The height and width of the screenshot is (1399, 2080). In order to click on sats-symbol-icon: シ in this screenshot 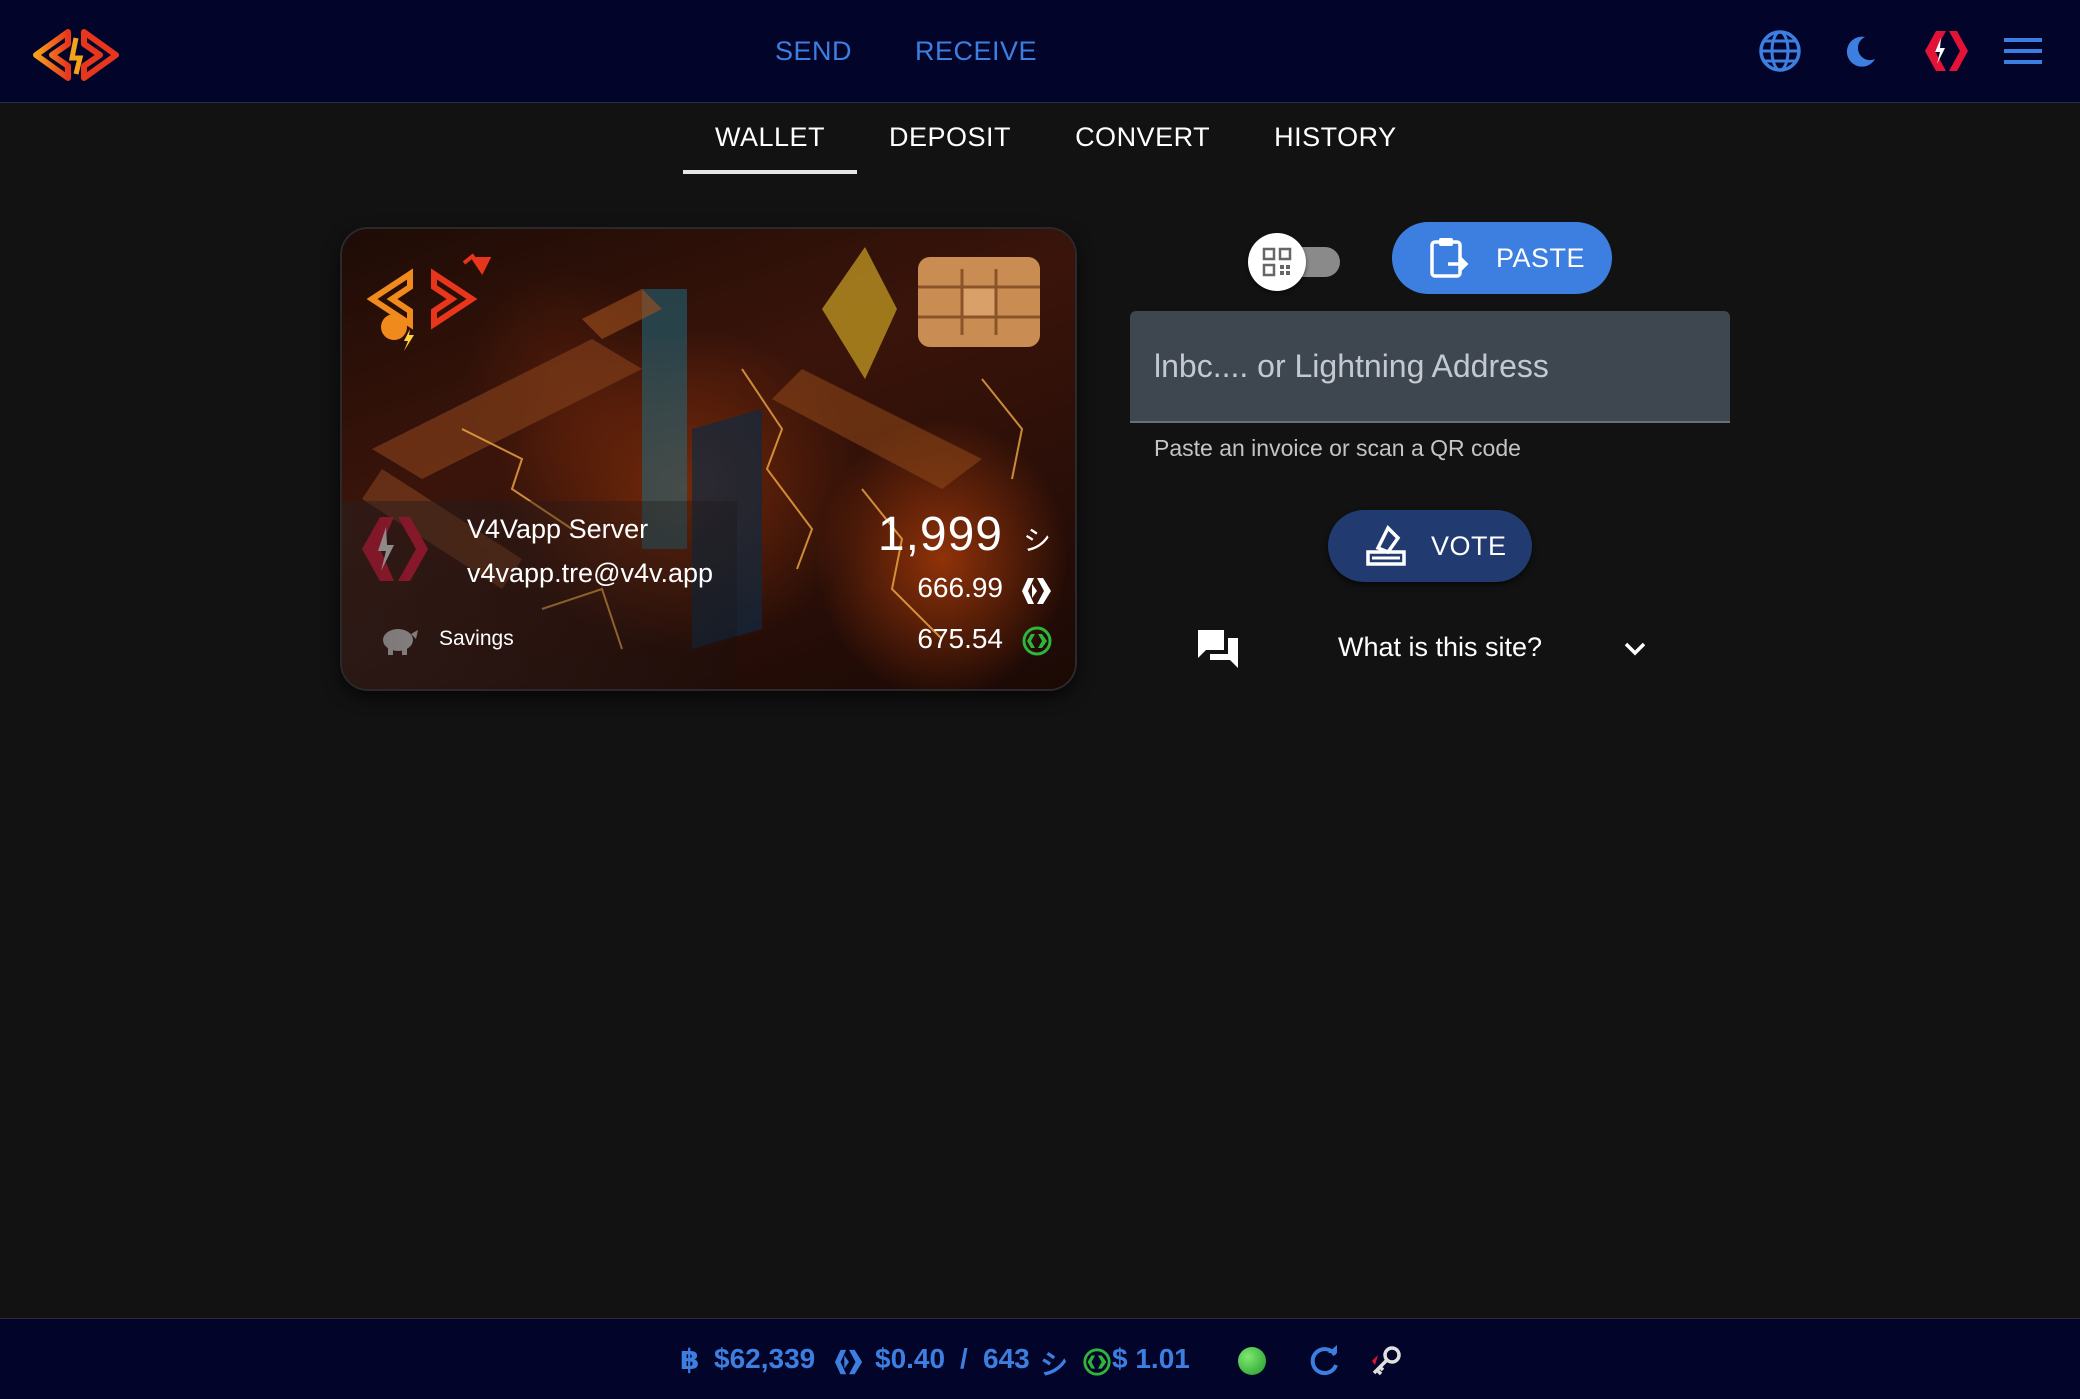, I will do `click(1036, 540)`.